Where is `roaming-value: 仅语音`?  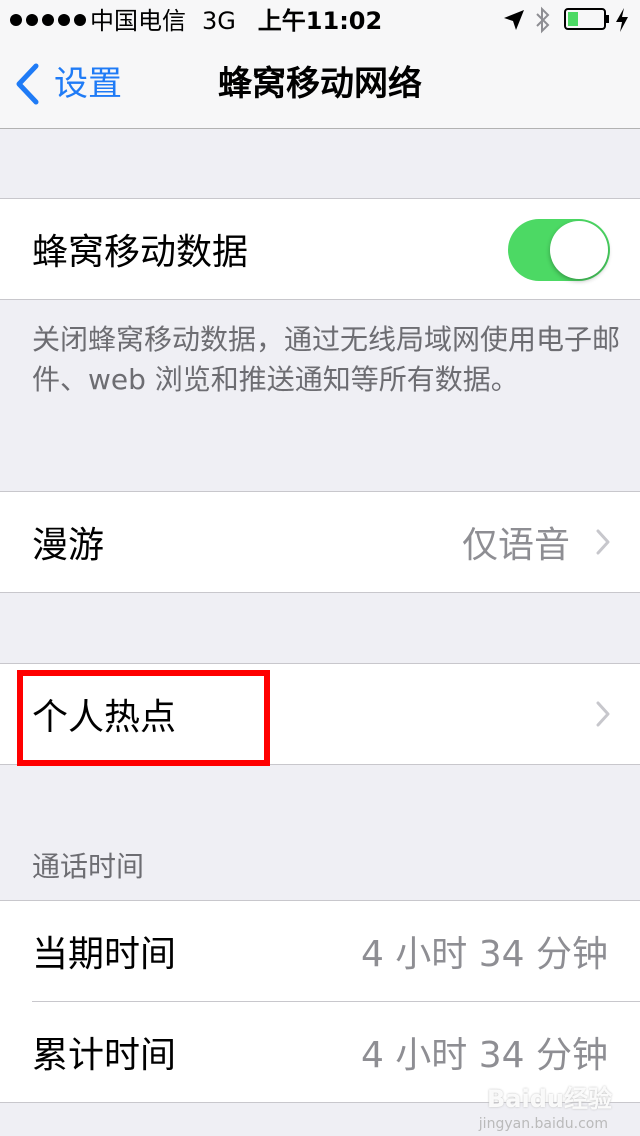
roaming-value: 仅语音 is located at coordinates (515, 545).